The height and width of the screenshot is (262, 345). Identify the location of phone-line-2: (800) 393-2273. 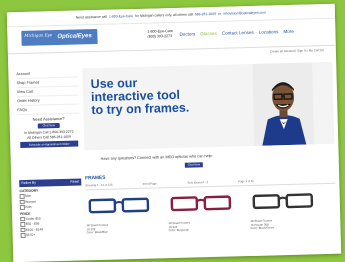
(160, 37).